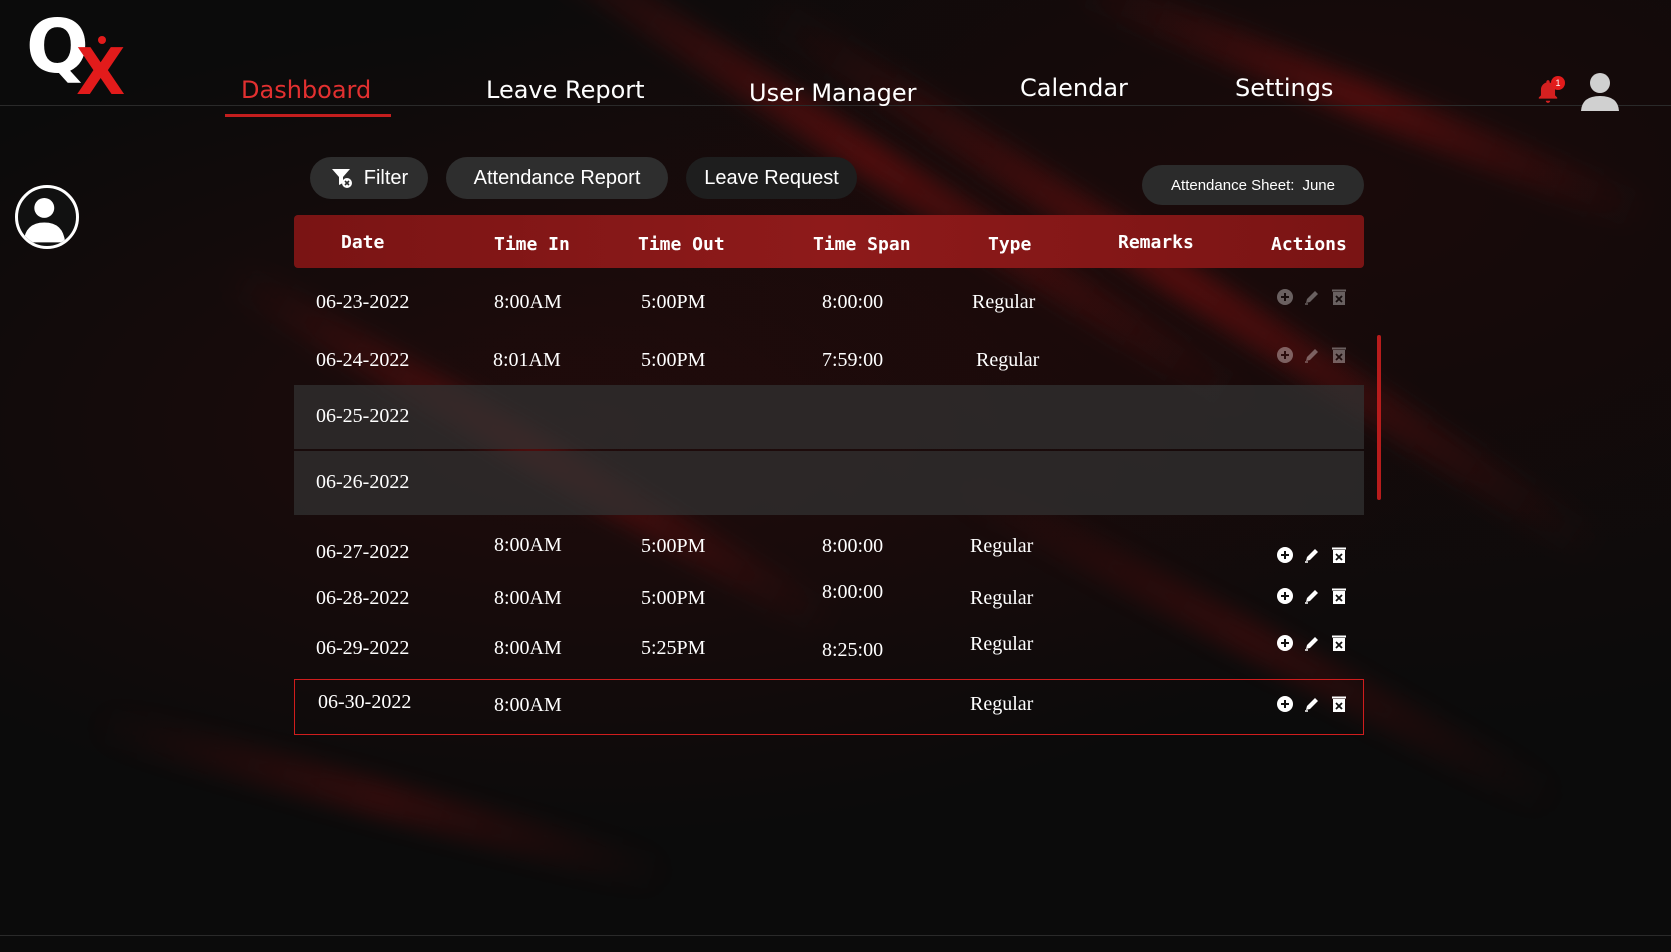 The width and height of the screenshot is (1671, 952). I want to click on cell-date: 06-29-2022, so click(363, 648).